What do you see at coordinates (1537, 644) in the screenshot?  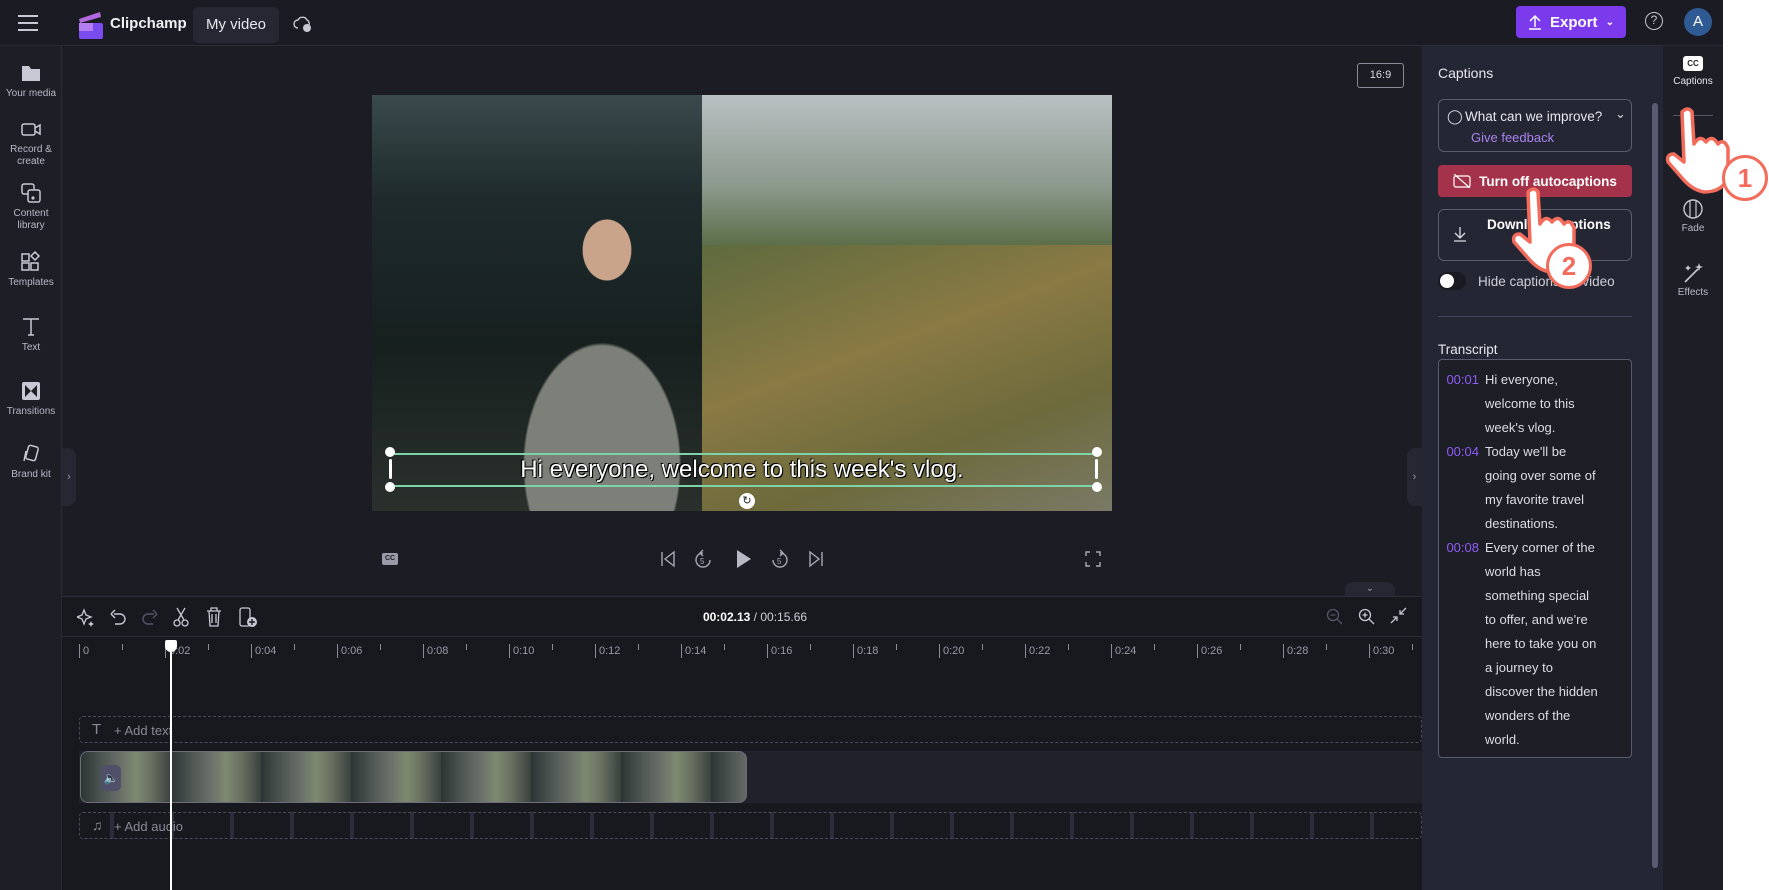 I see `transcript-line: here to take you on` at bounding box center [1537, 644].